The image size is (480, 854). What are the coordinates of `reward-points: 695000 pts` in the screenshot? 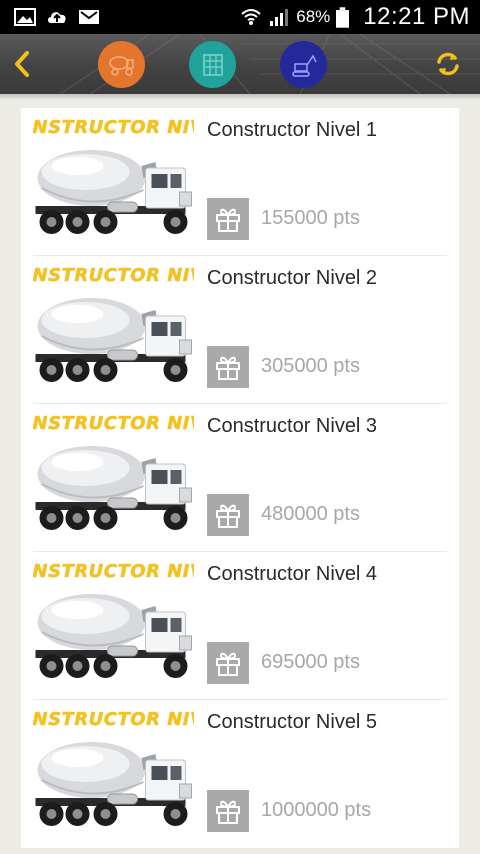 It's located at (310, 662).